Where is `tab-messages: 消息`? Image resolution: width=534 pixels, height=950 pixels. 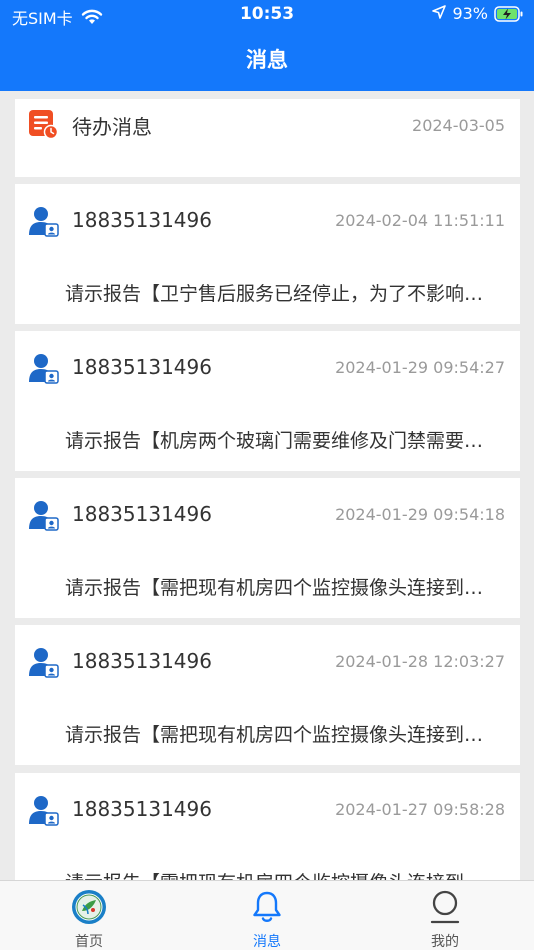
tab-messages: 消息 is located at coordinates (267, 915).